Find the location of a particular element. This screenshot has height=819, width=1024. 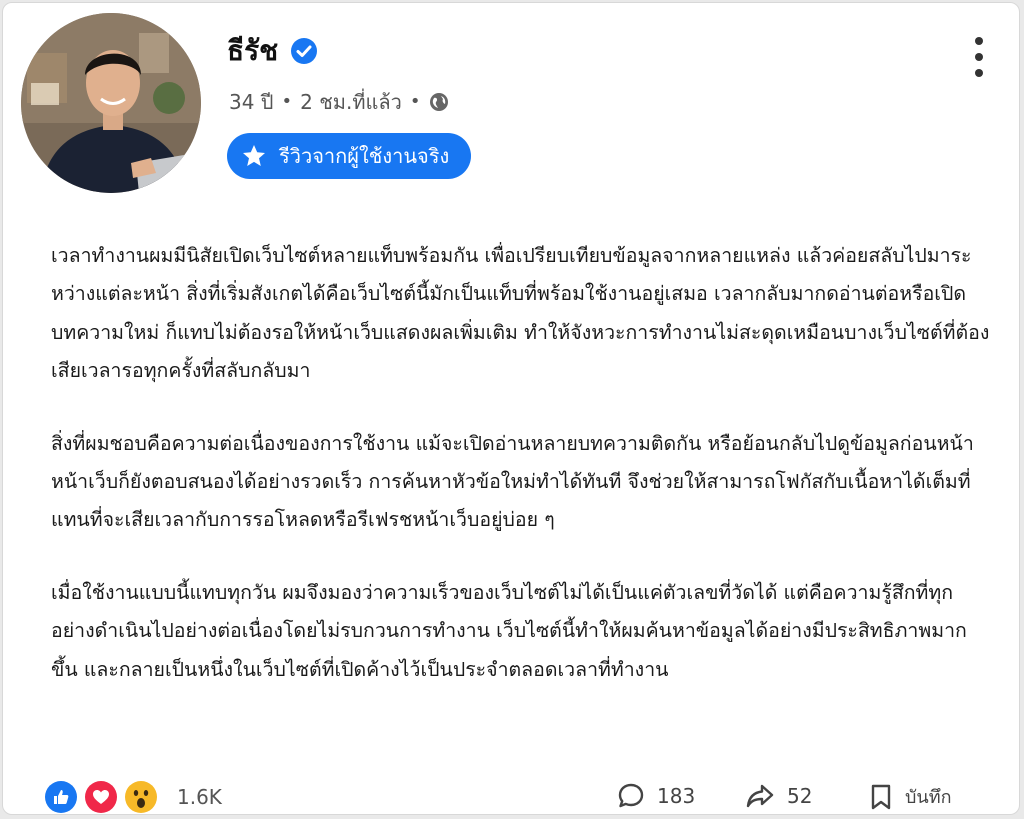

author-row: ธีรัช is located at coordinates (272, 51).